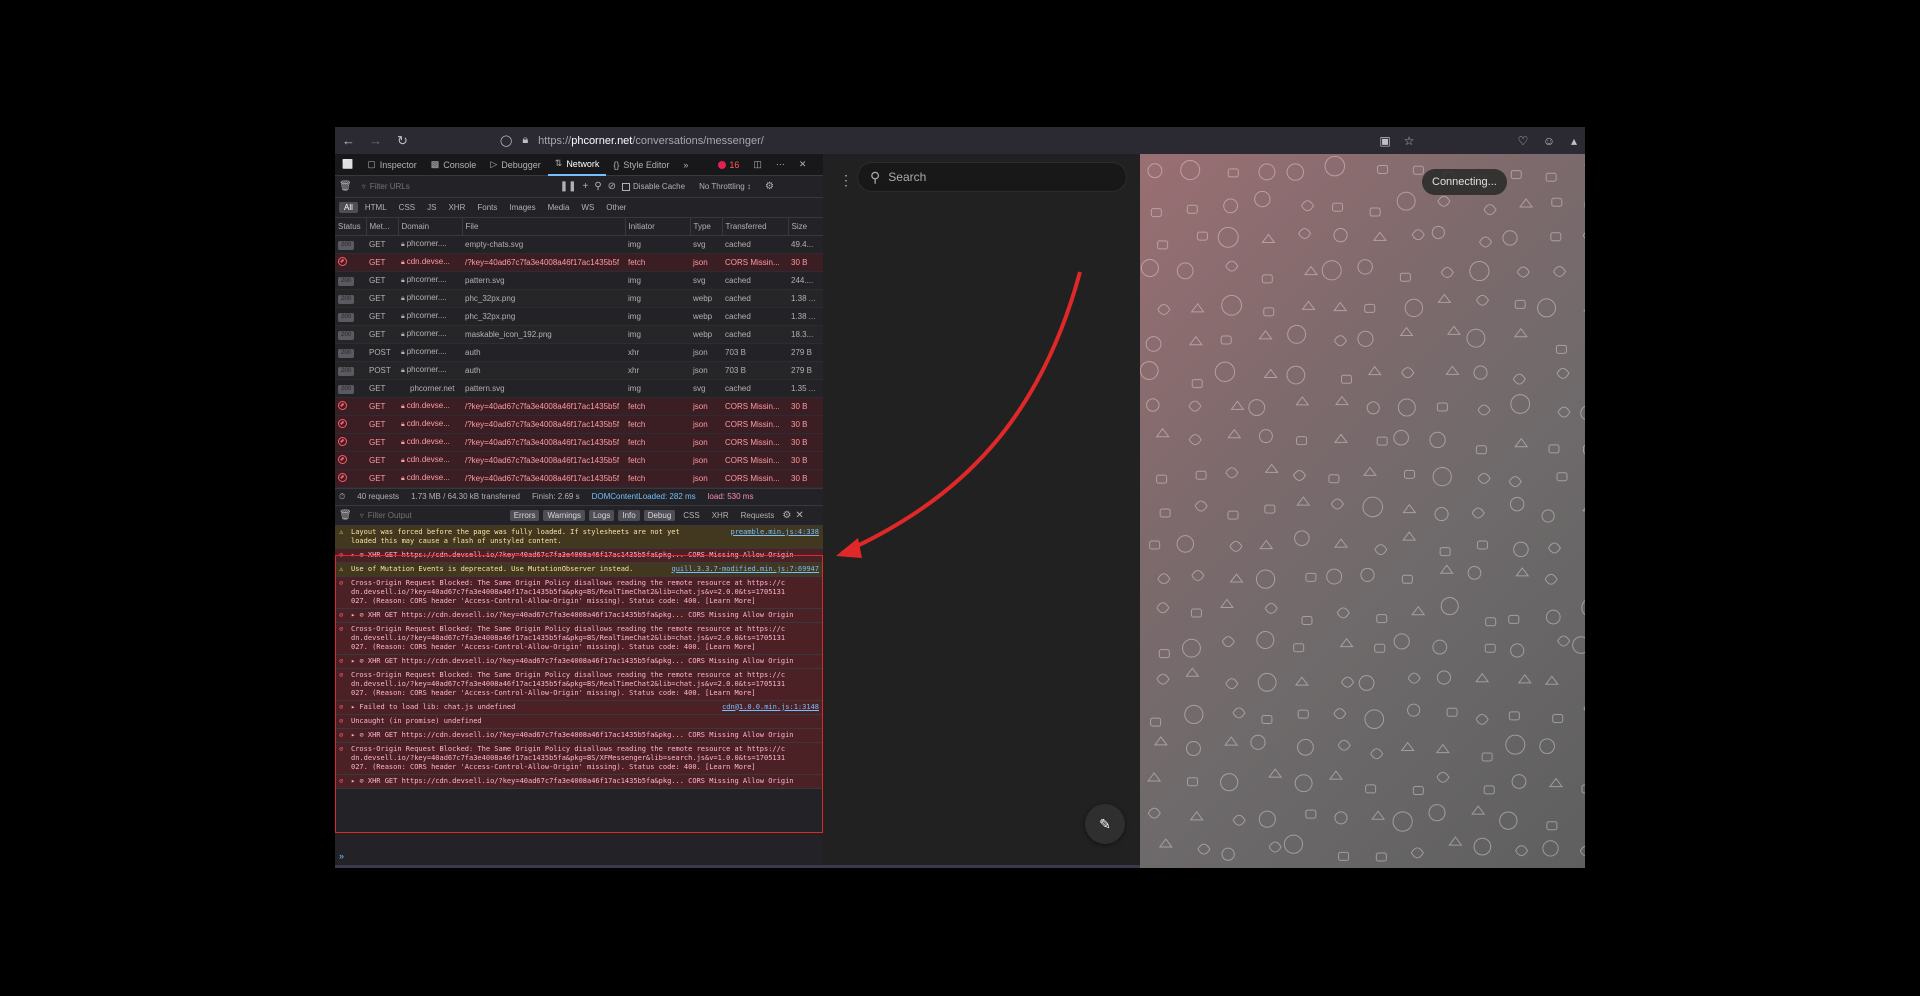  What do you see at coordinates (743, 569) in the screenshot?
I see `source-link: quill.3.3.7-modified.min.js:7:69947` at bounding box center [743, 569].